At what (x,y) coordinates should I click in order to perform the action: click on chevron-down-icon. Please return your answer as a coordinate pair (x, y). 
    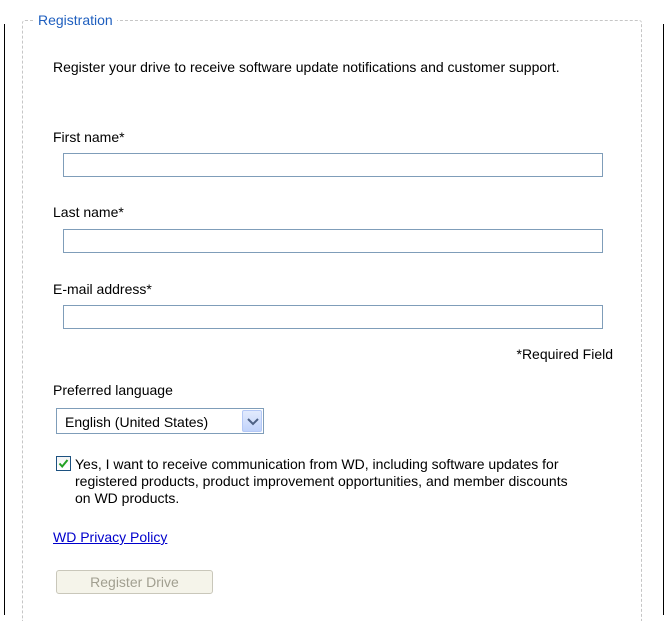
    Looking at the image, I should click on (253, 422).